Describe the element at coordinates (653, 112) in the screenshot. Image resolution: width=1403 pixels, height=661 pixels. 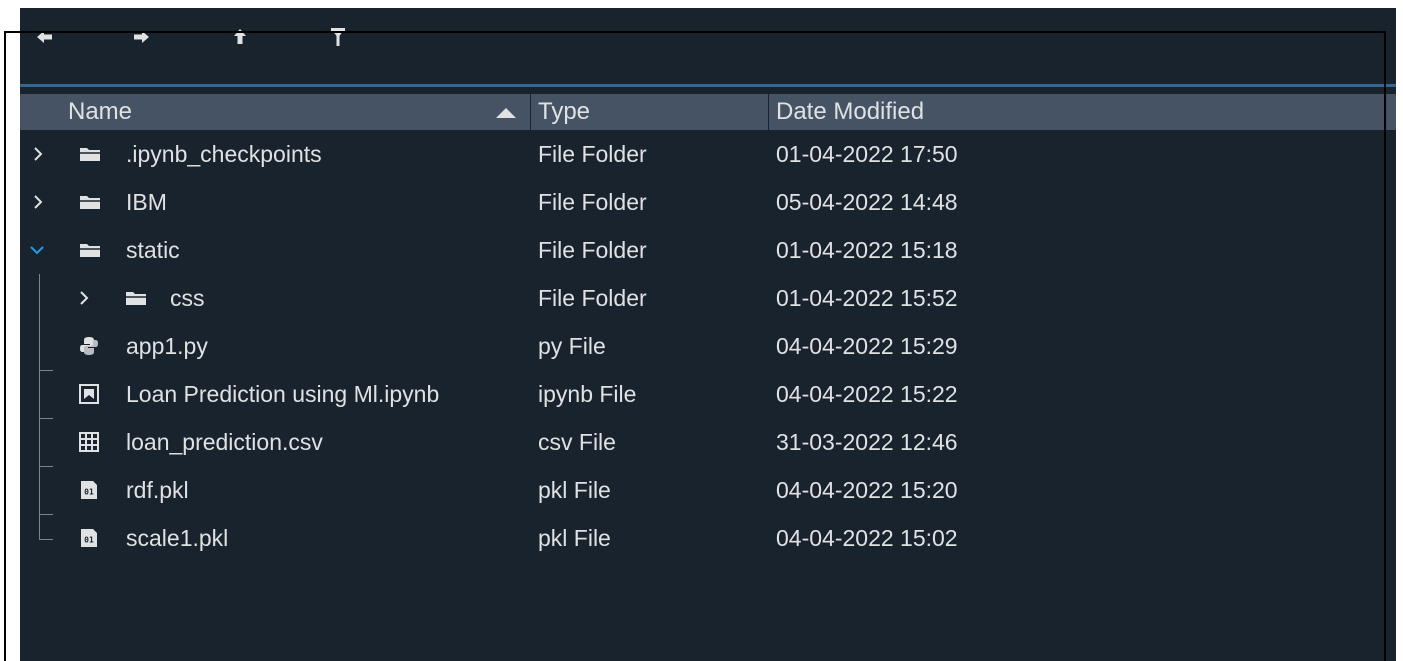
I see `type-column-header: Type` at that location.